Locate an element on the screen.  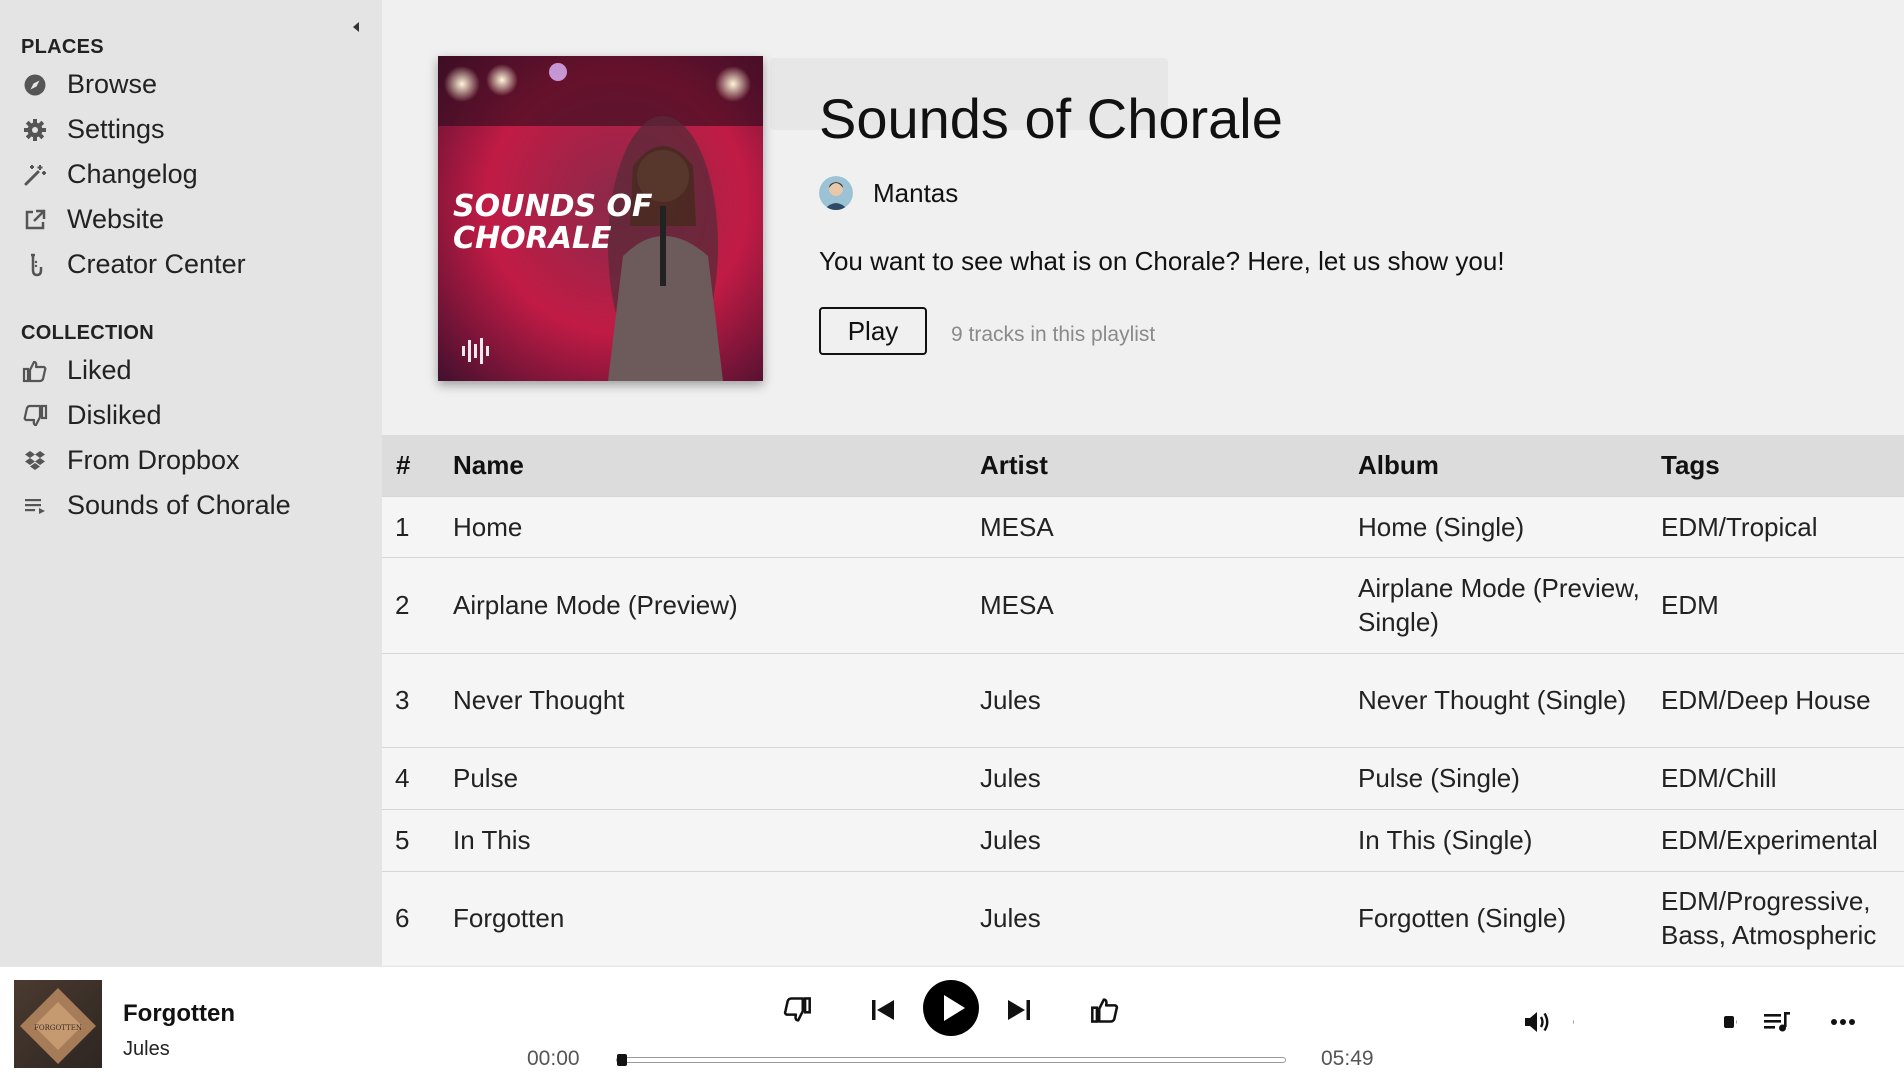
external-link-icon is located at coordinates (35, 220).